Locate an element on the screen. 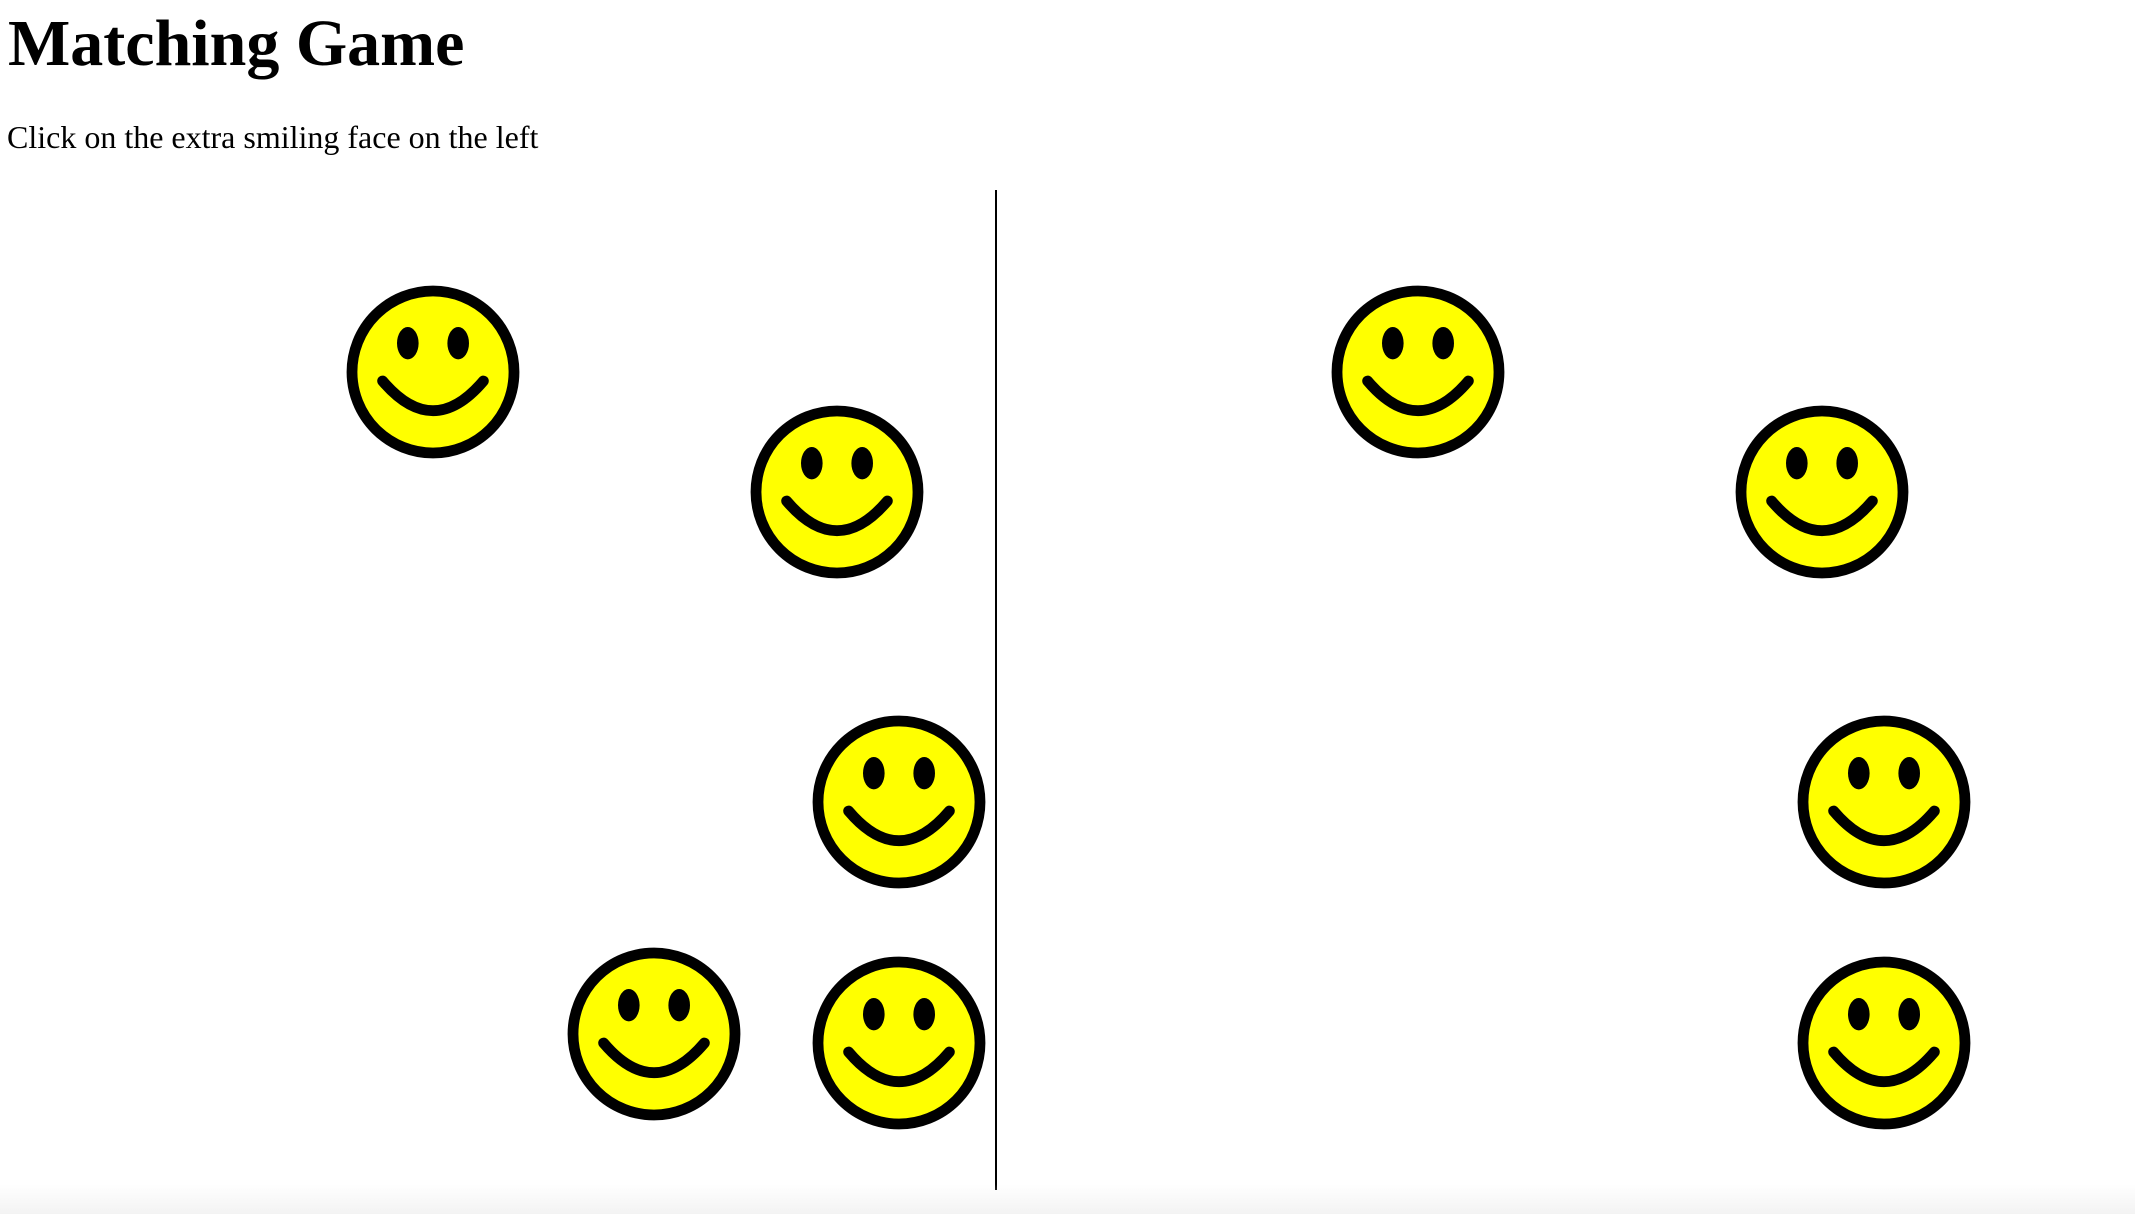  bottom-fade is located at coordinates (1067, 1199).